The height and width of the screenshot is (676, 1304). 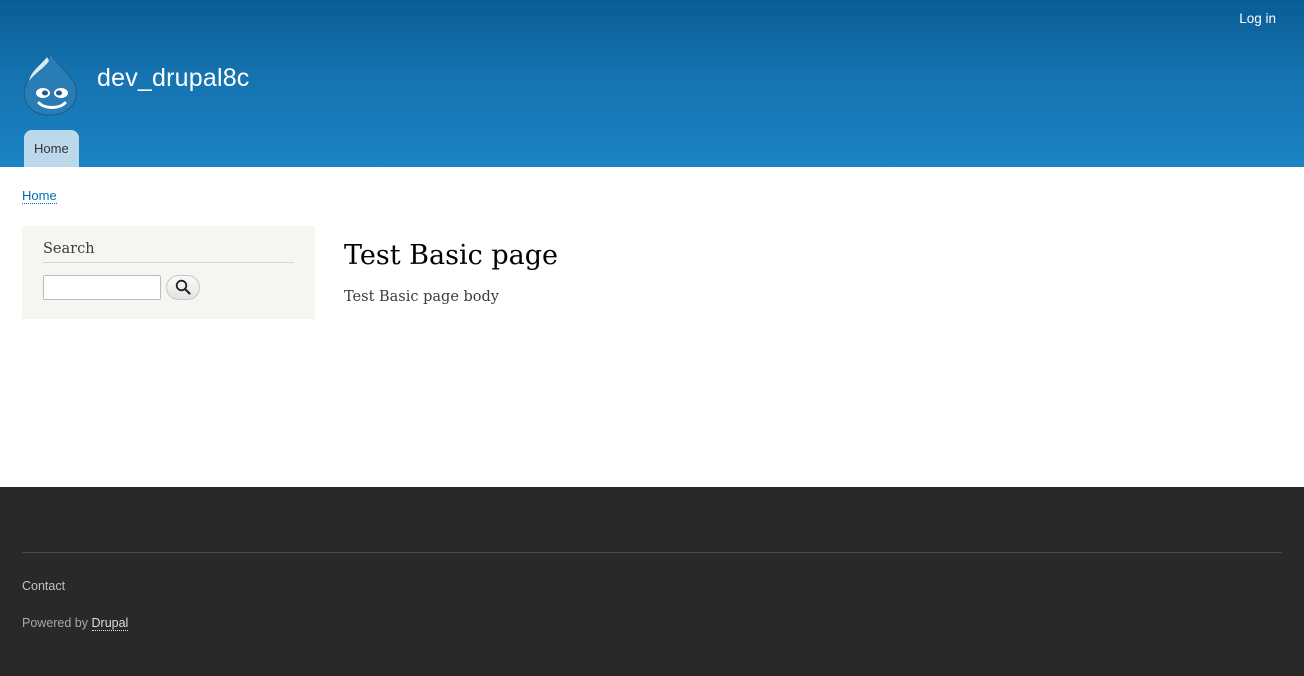 I want to click on search-button, so click(x=183, y=287).